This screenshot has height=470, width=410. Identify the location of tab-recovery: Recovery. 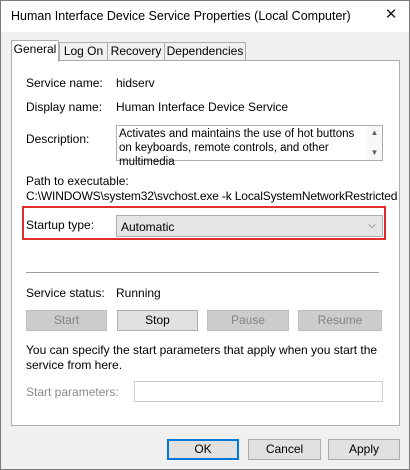
(136, 51).